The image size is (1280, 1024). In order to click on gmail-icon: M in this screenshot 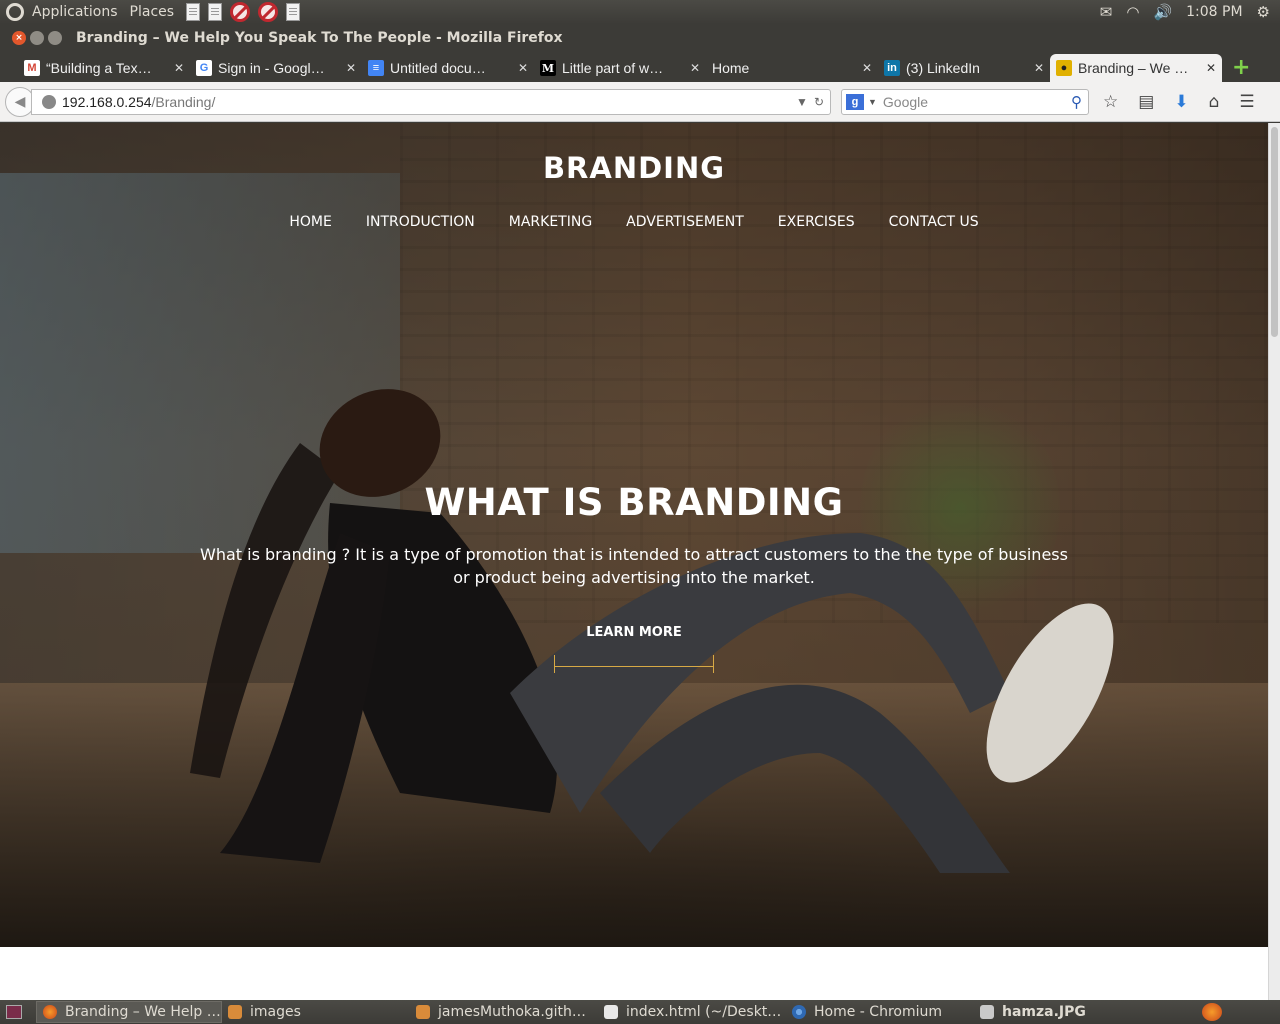, I will do `click(32, 68)`.